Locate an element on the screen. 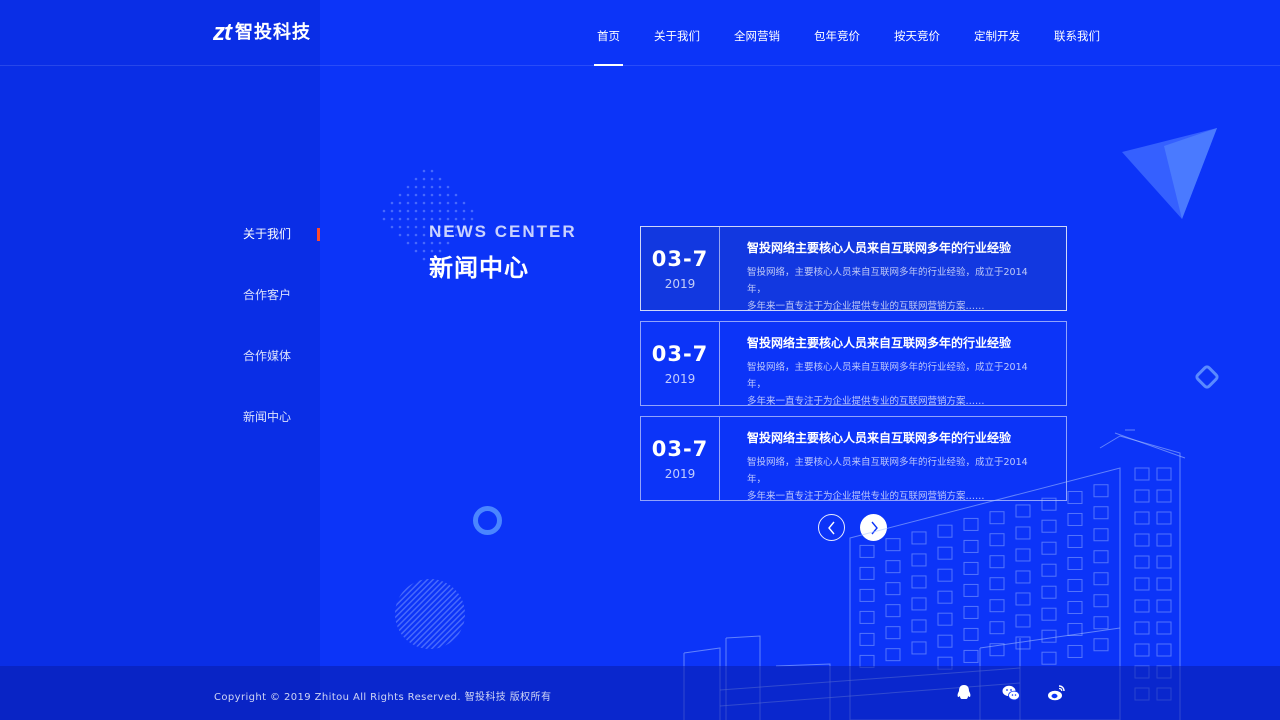 This screenshot has height=720, width=1280. nav-item-custom-dev: 定制开发 is located at coordinates (997, 33).